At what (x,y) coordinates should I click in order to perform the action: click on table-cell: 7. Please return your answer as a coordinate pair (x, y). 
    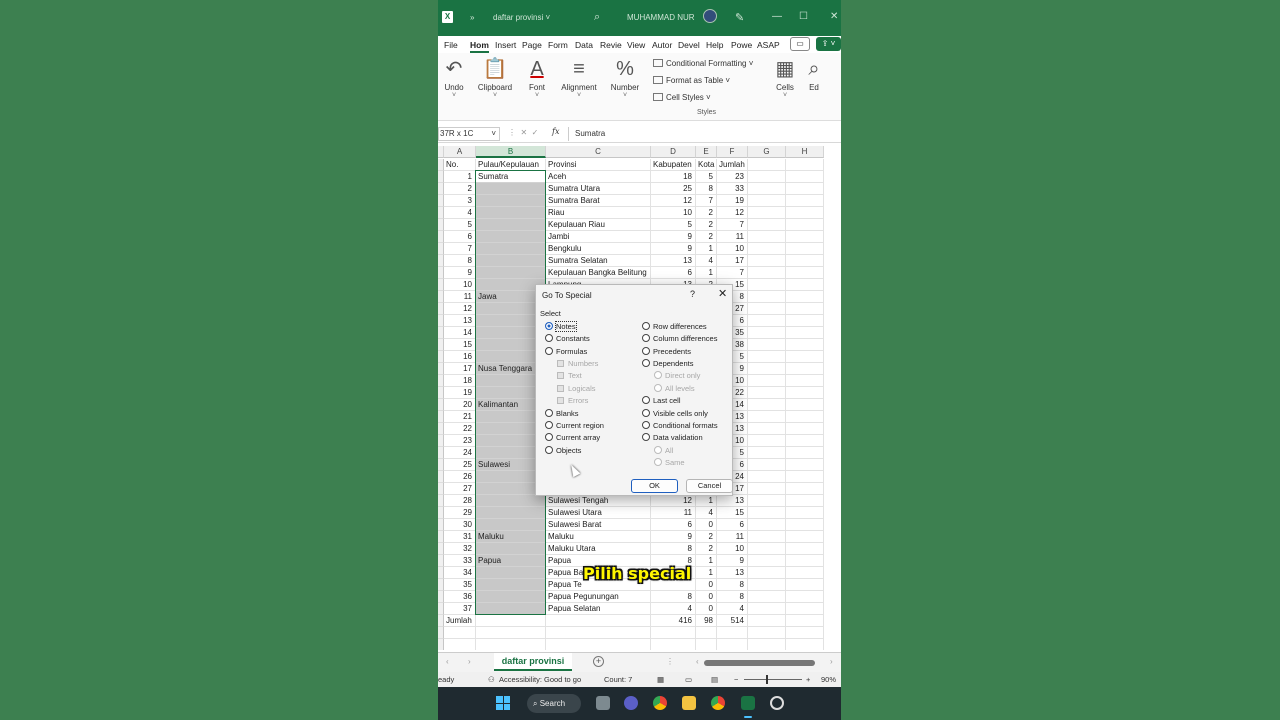
    Looking at the image, I should click on (732, 273).